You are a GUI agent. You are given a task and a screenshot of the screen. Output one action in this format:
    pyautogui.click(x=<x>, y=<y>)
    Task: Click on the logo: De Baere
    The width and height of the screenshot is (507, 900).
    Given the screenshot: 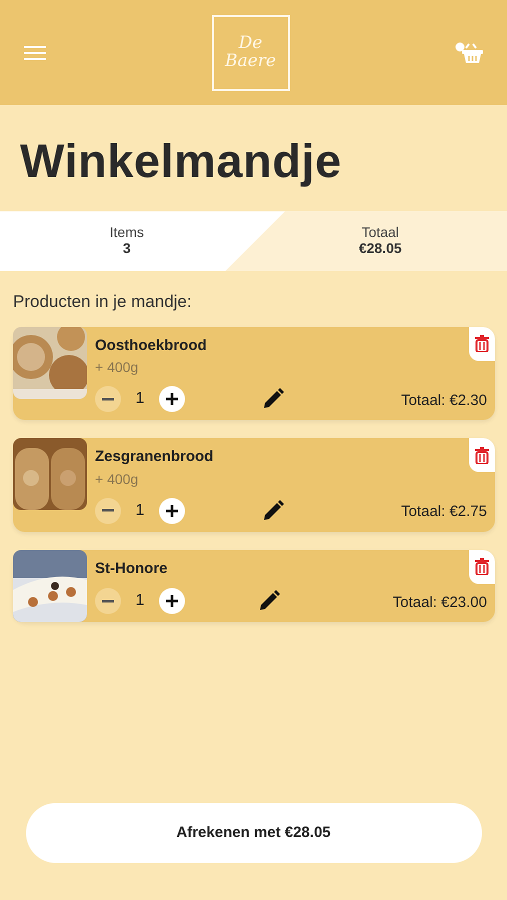 What is the action you would take?
    pyautogui.click(x=251, y=52)
    